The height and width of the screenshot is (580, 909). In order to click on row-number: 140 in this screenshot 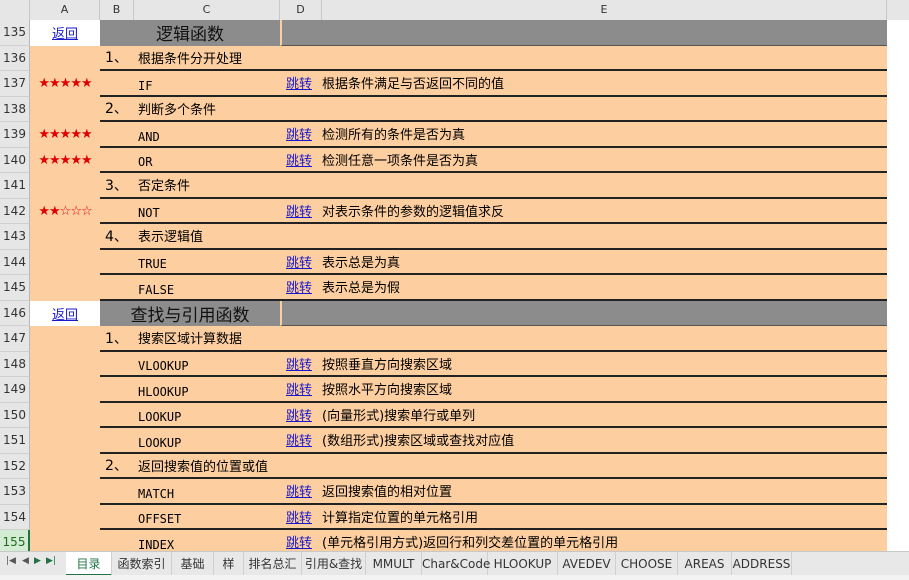, I will do `click(15, 160)`.